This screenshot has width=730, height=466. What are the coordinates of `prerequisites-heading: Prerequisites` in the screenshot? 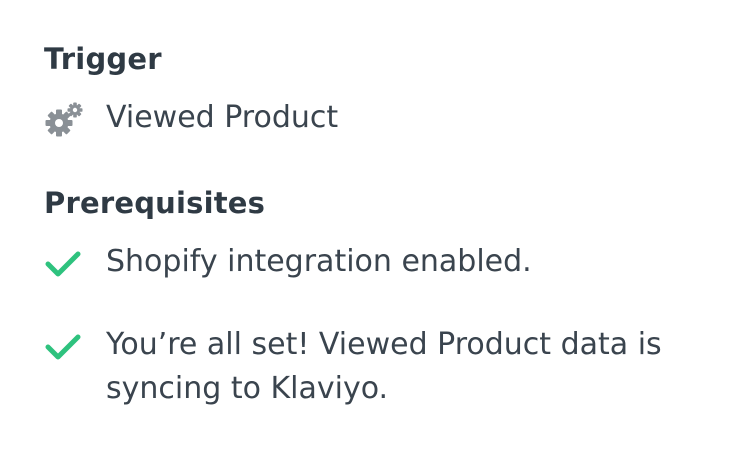 It's located at (155, 203).